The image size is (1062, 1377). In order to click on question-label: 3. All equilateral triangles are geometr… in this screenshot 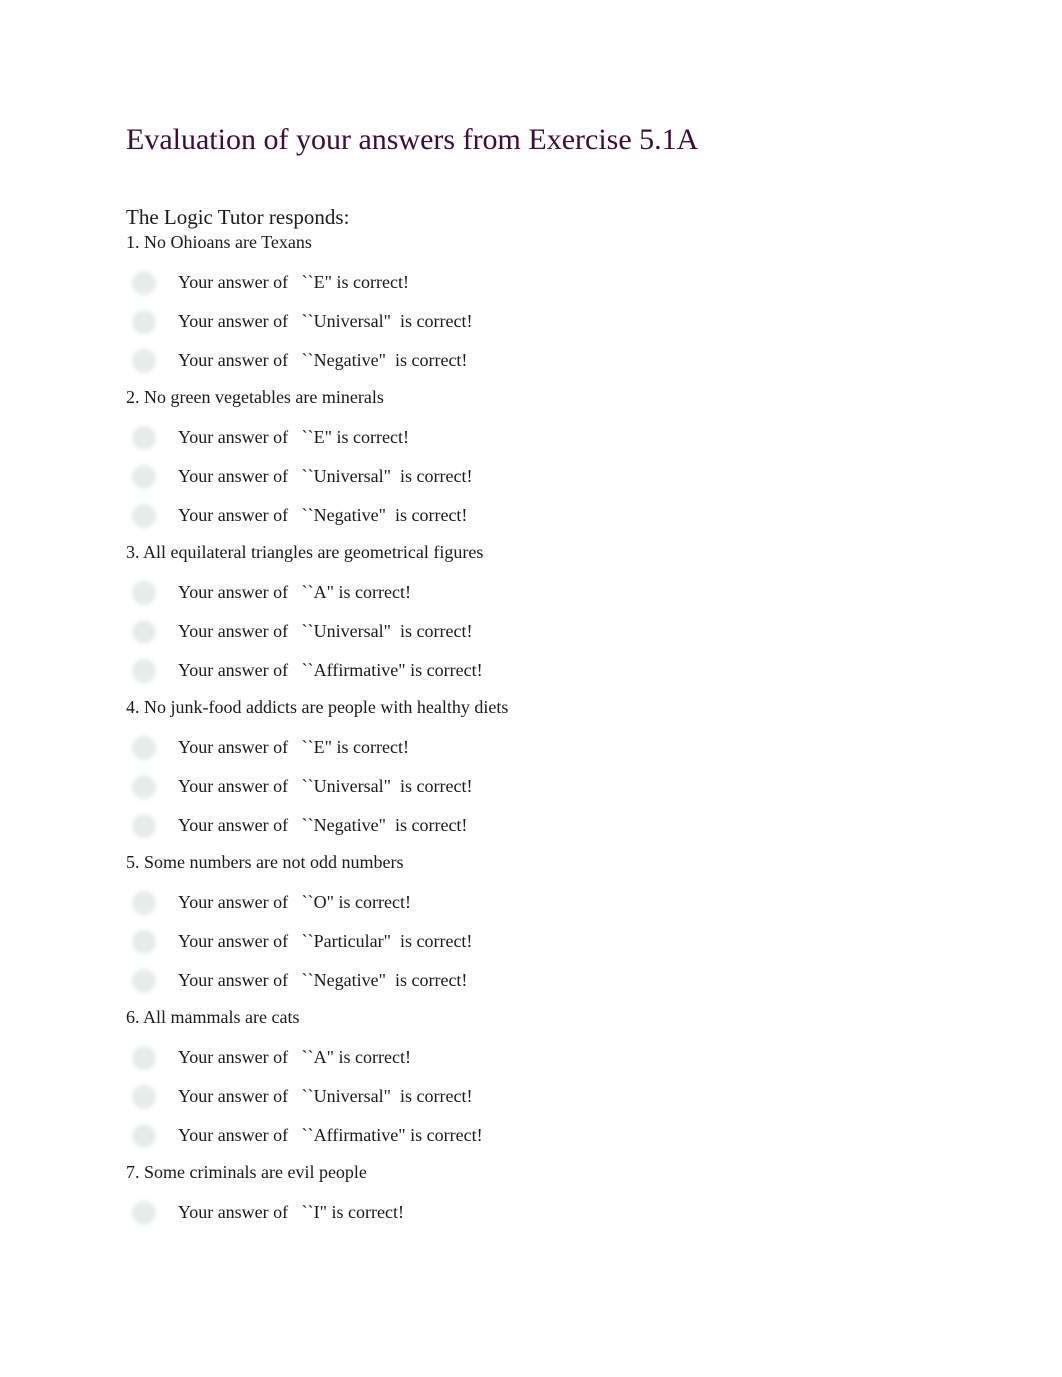, I will do `click(305, 552)`.